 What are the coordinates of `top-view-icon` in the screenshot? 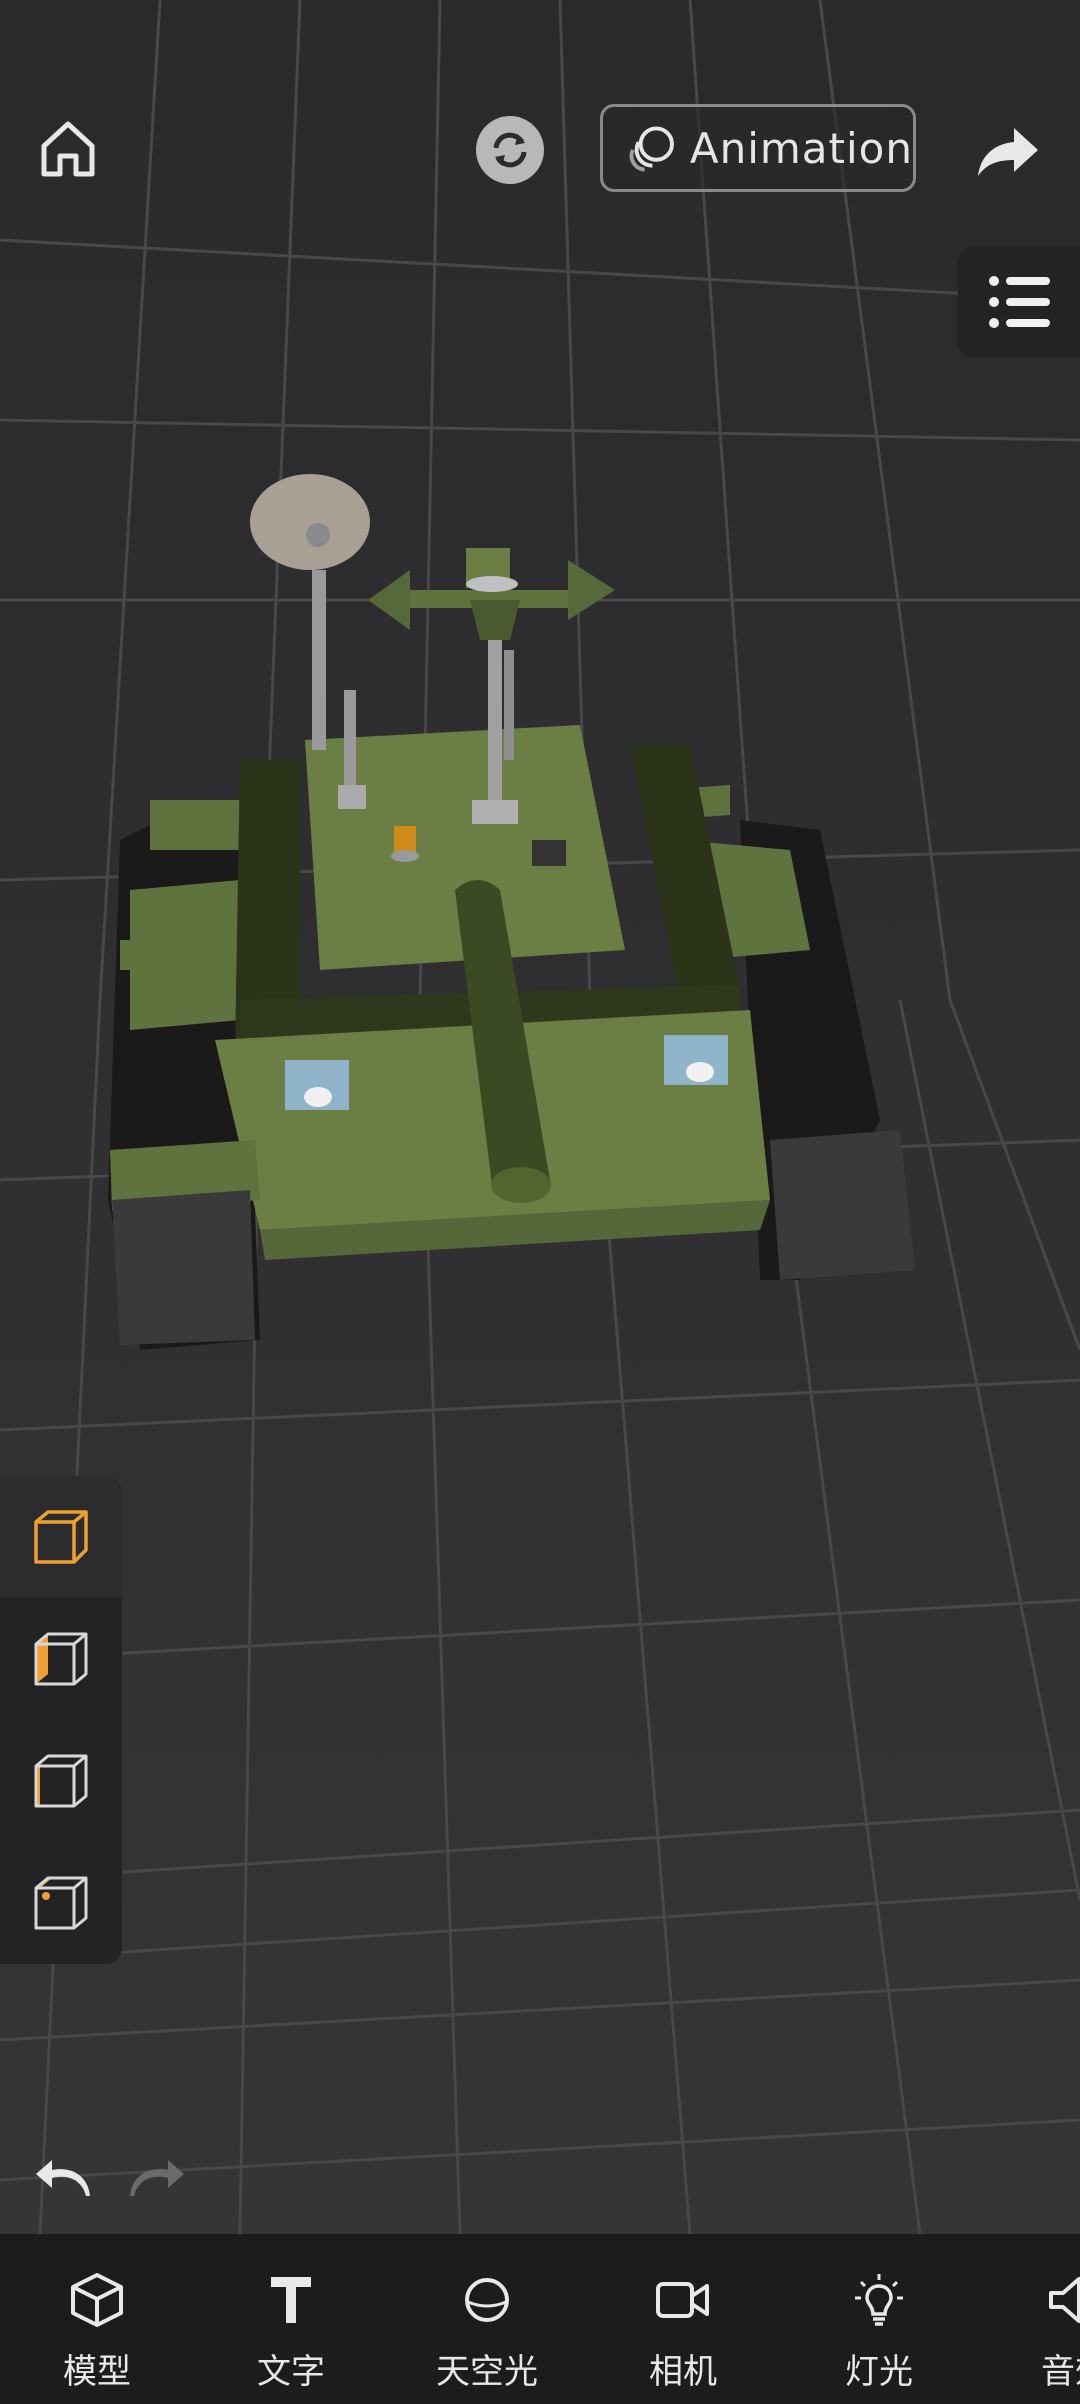 It's located at (61, 1903).